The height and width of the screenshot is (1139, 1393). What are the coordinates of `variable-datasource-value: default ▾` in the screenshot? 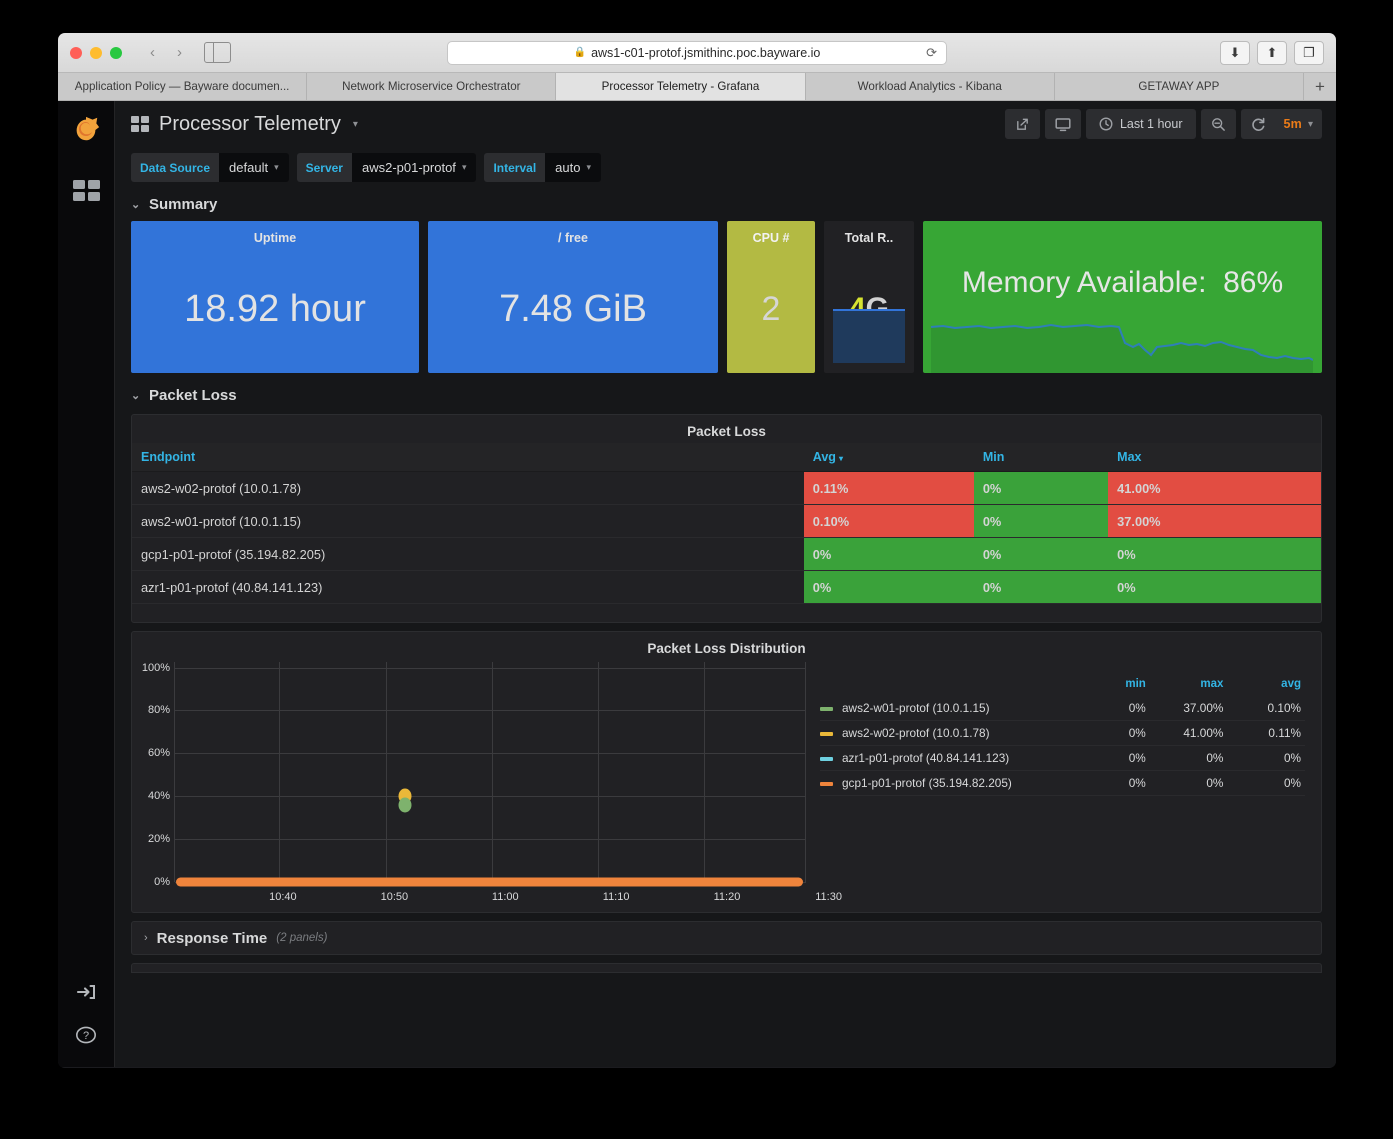 It's located at (254, 167).